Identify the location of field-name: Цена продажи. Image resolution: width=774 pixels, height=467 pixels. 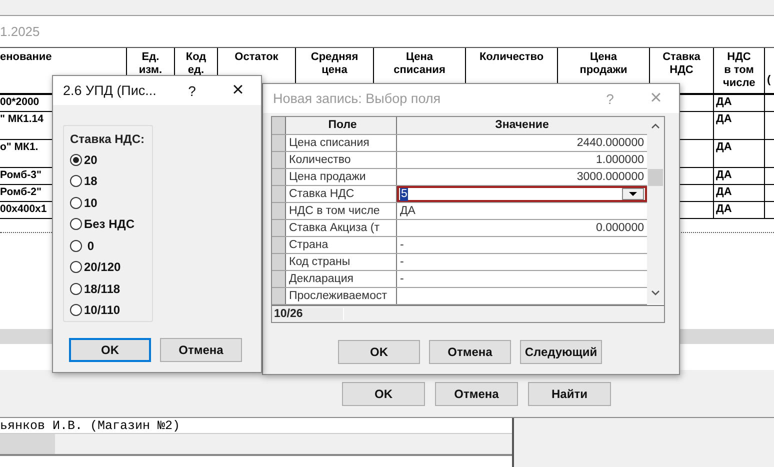
(327, 177).